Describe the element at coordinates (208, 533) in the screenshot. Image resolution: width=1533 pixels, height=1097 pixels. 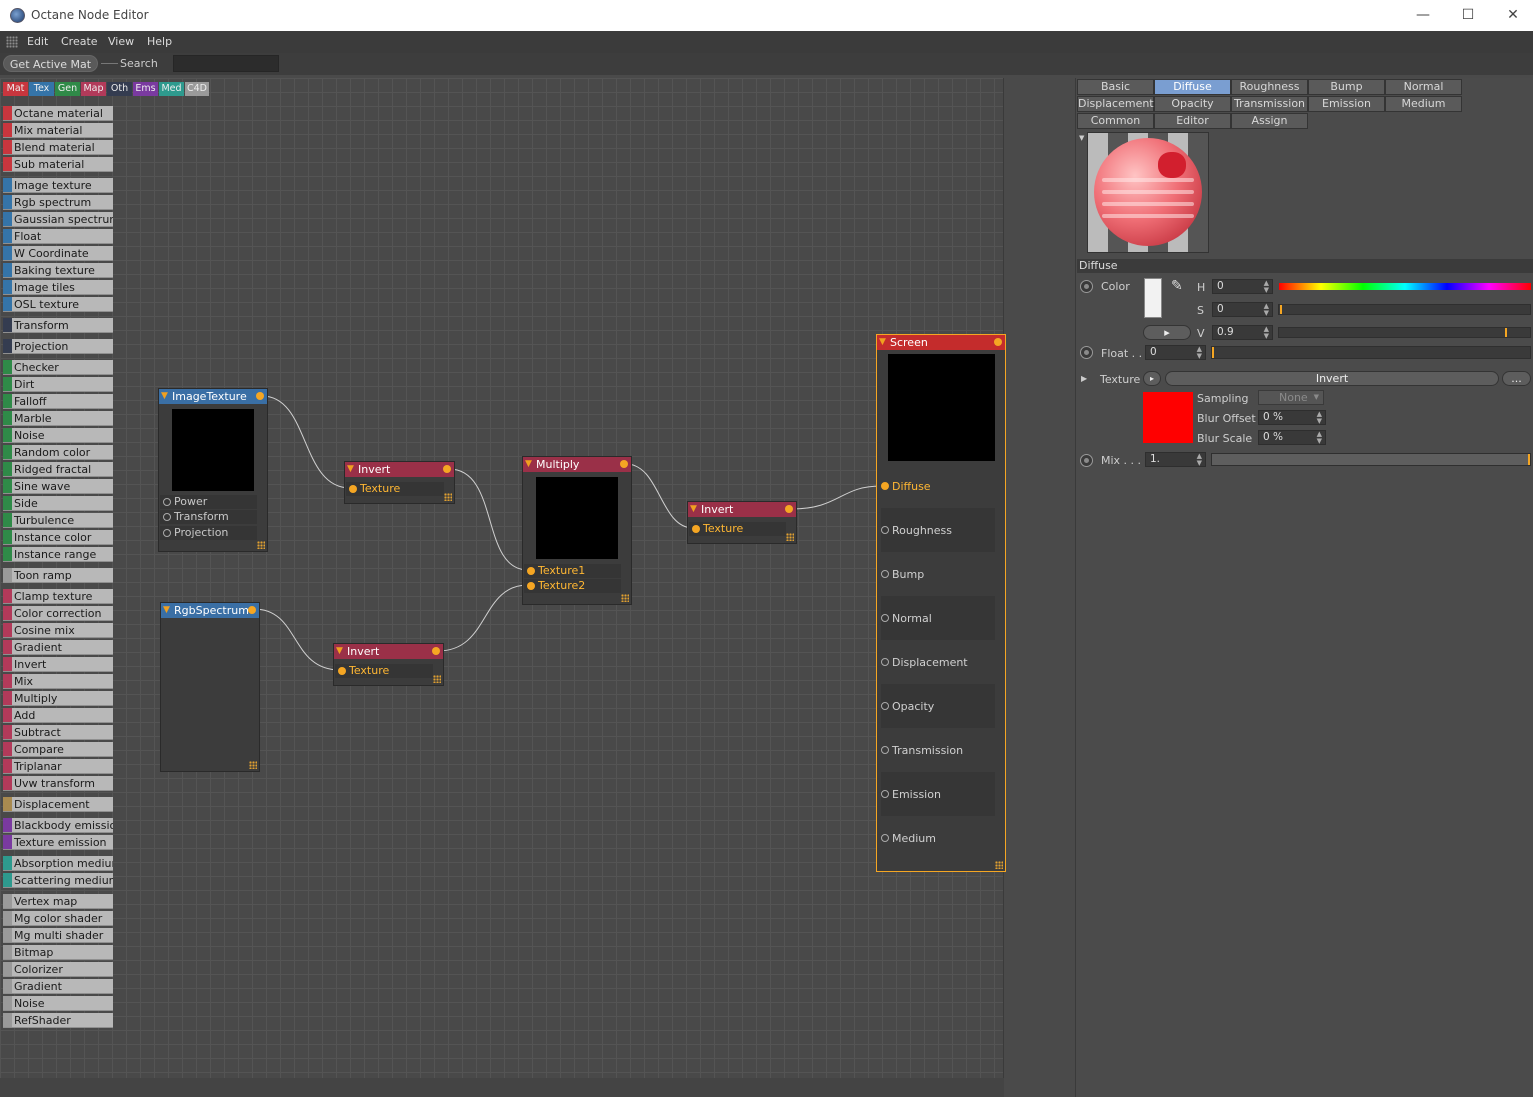
I see `port-projection: Projection` at that location.